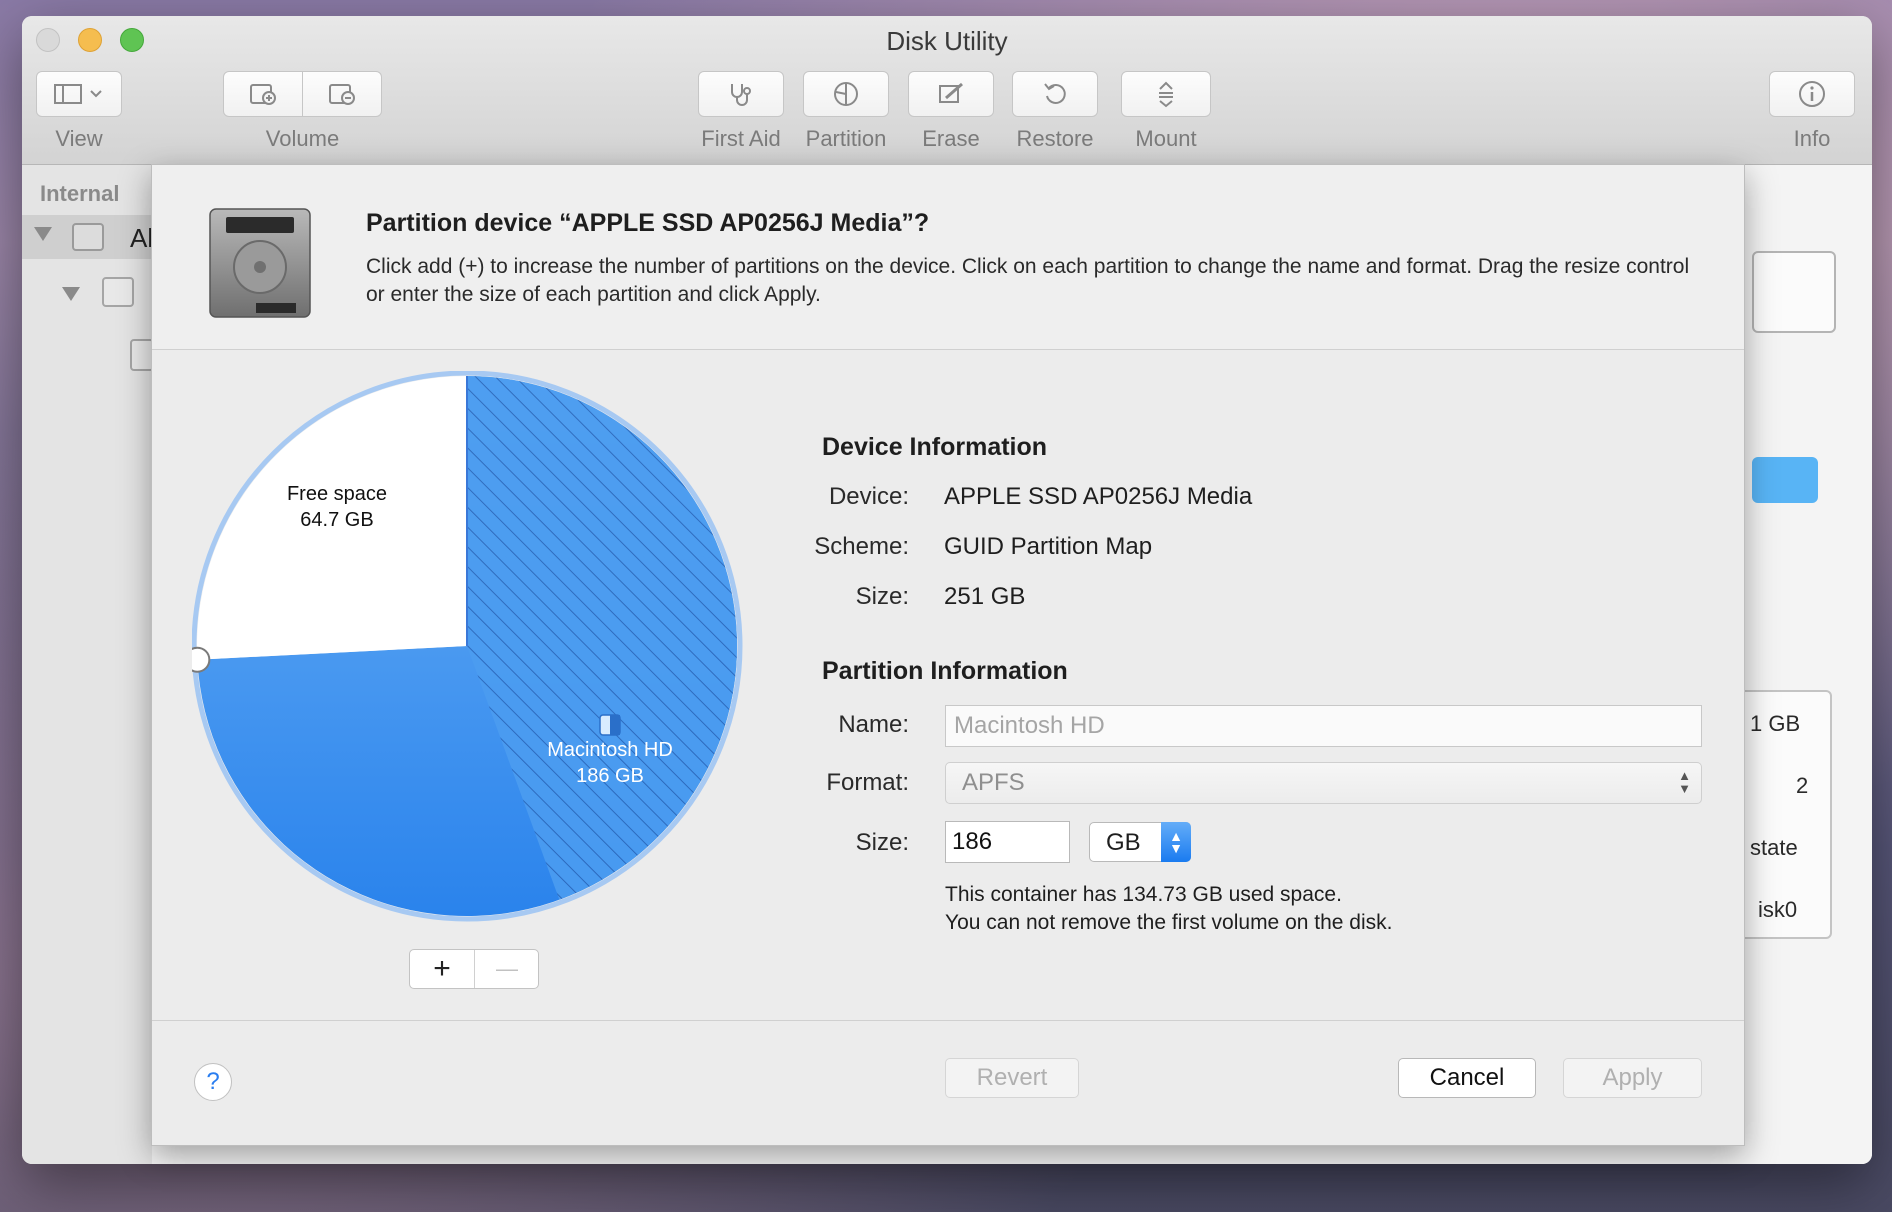 The height and width of the screenshot is (1212, 1892). I want to click on sidebar-item-disk: Al, so click(88, 237).